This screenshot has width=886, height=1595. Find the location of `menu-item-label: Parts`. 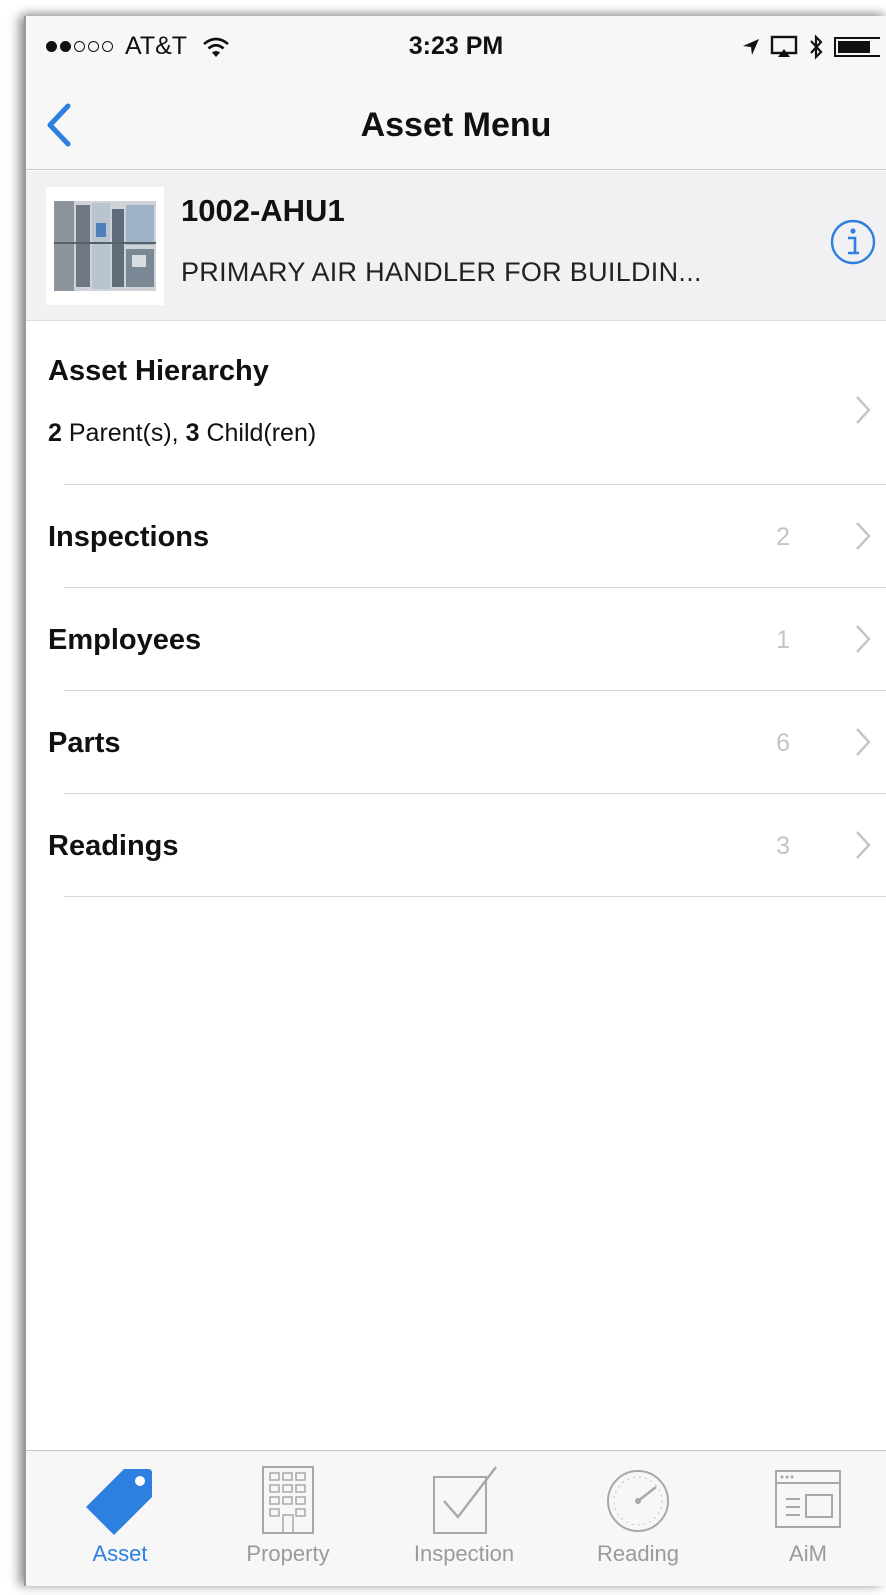

menu-item-label: Parts is located at coordinates (84, 743).